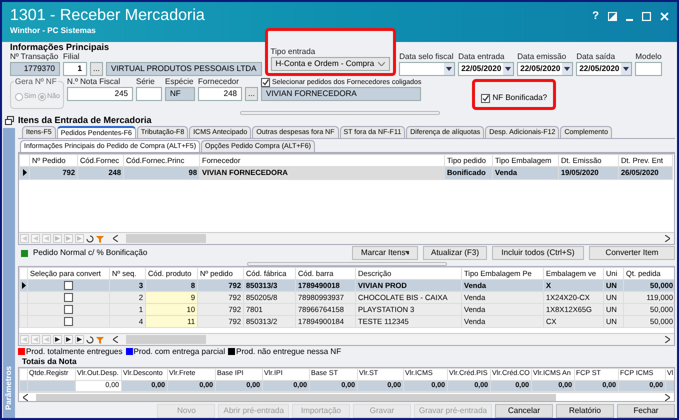 The height and width of the screenshot is (420, 679). Describe the element at coordinates (74, 352) in the screenshot. I see `legend-label: Prod. totalmente entregues` at that location.